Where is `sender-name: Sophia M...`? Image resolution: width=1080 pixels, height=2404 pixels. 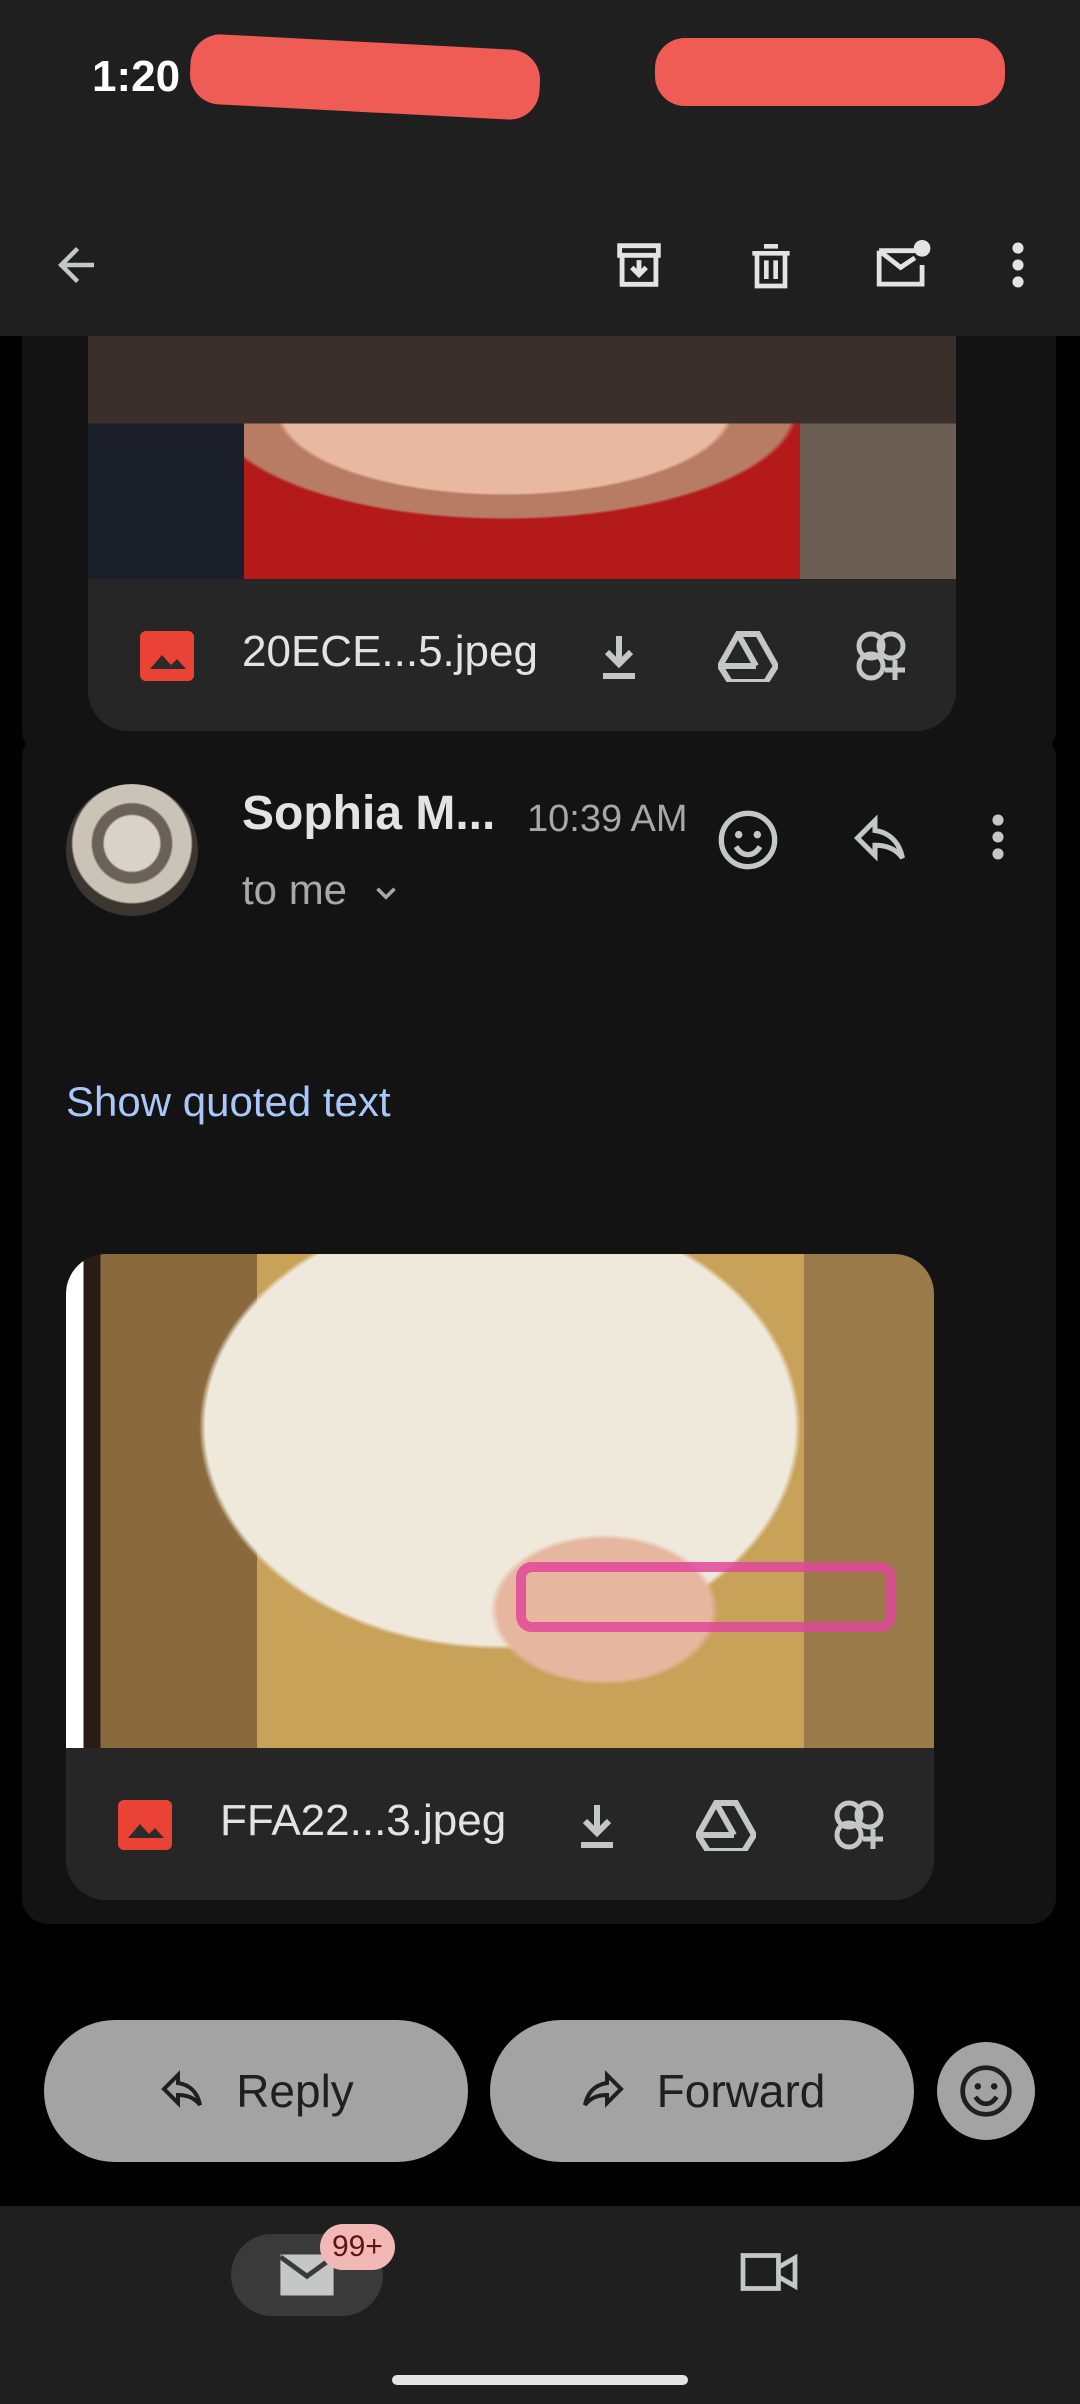 sender-name: Sophia M... is located at coordinates (368, 813).